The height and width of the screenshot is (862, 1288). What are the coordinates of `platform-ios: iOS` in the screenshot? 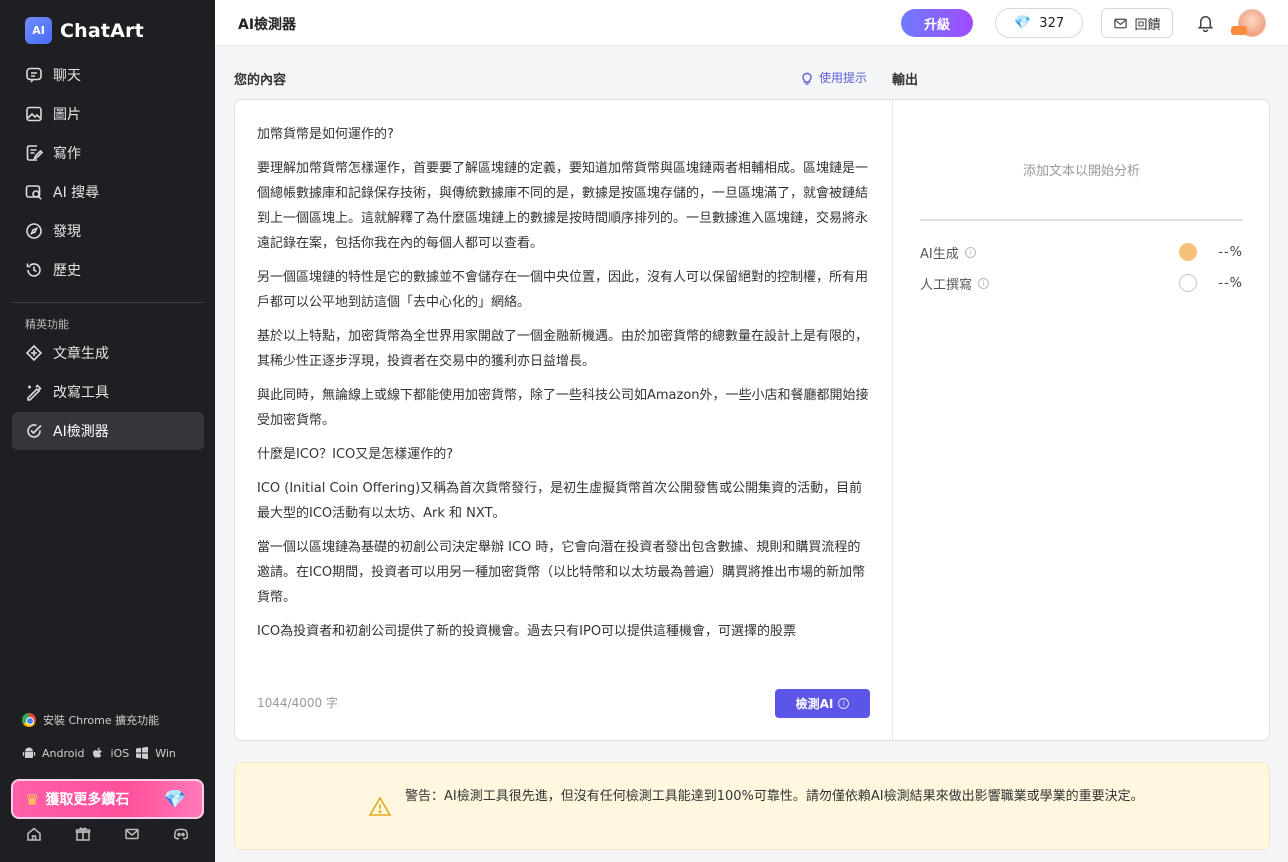 It's located at (120, 753).